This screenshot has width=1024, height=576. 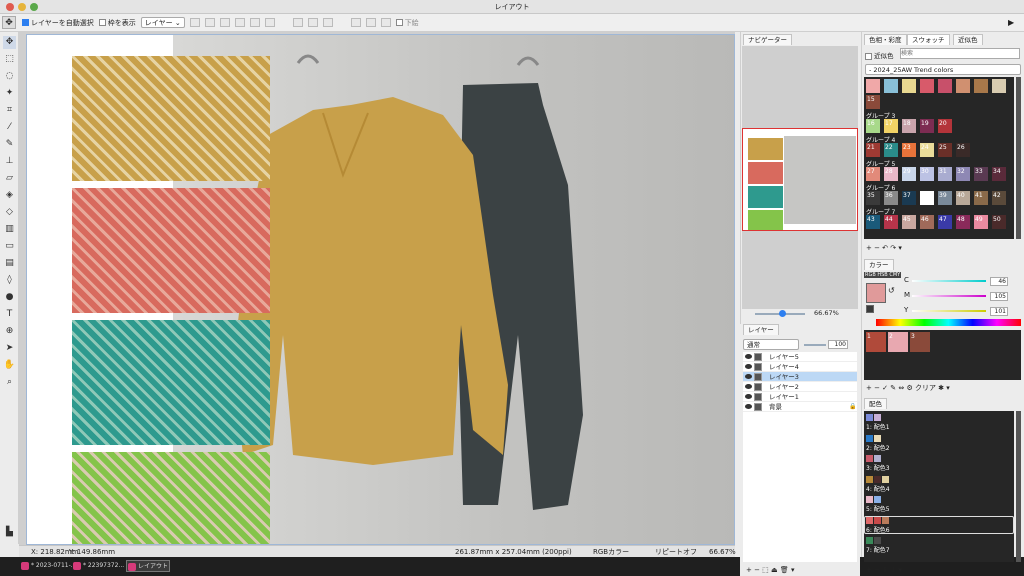 I want to click on layer-row: レイヤー2, so click(x=800, y=387).